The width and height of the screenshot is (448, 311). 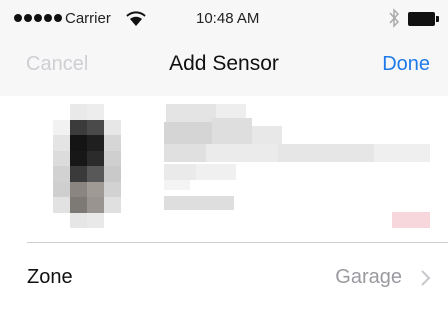 I want to click on wifi-icon, so click(x=136, y=18).